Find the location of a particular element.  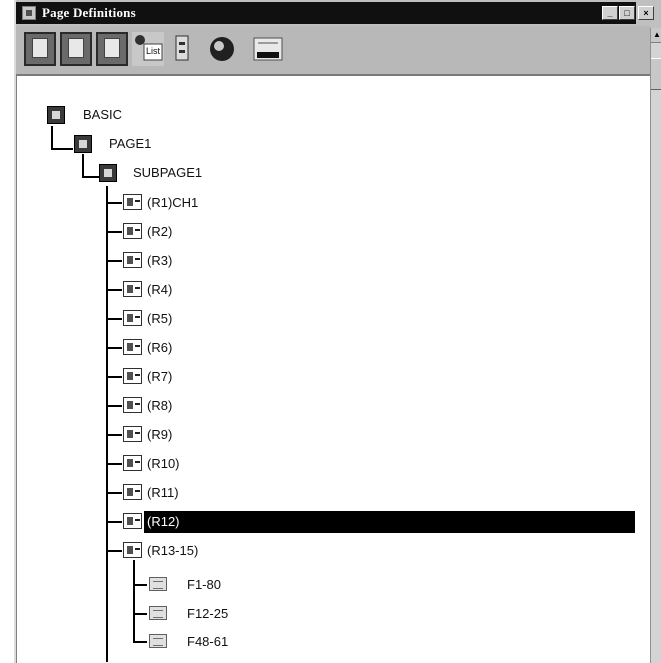

tree-node-record: (R8) is located at coordinates (159, 406).